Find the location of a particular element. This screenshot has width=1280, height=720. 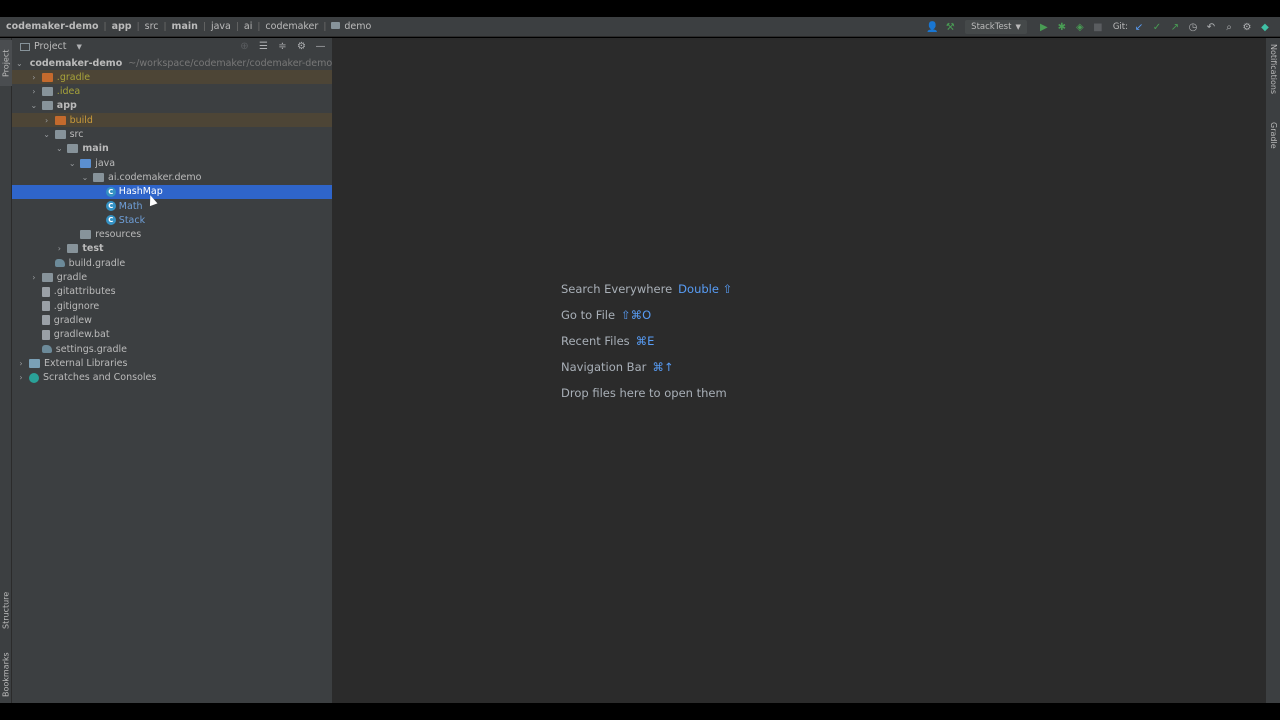

breadcrumb-item: ai is located at coordinates (248, 26).